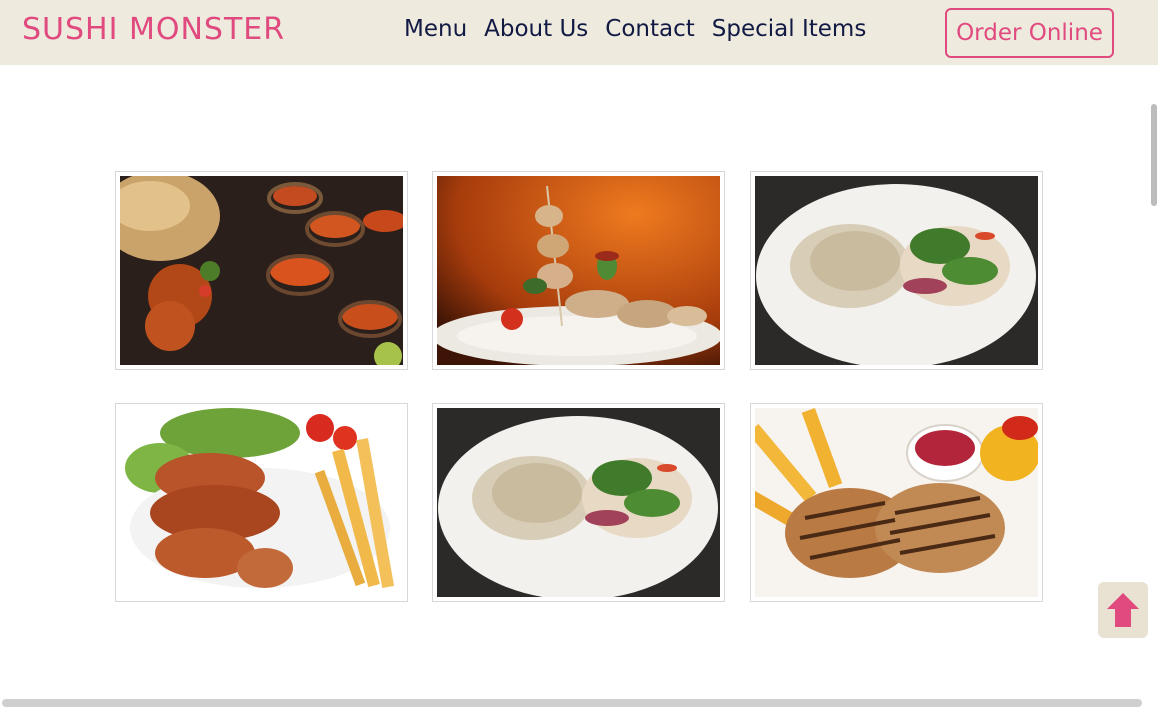  I want to click on chicken-skewer-photo, so click(578, 270).